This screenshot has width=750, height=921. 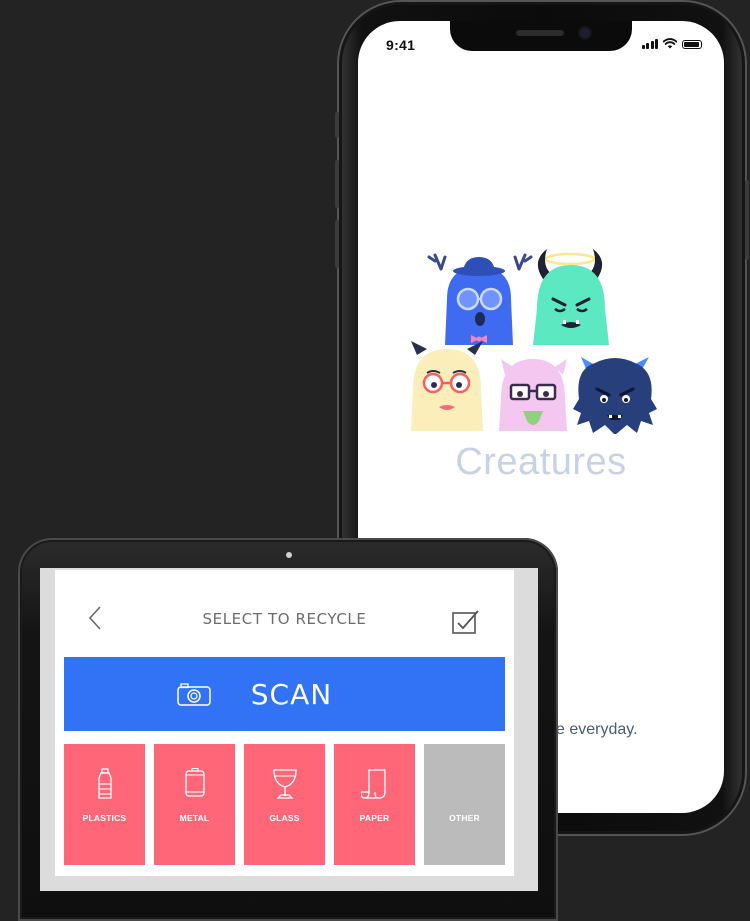 What do you see at coordinates (337, 244) in the screenshot?
I see `phone-volume-down-button` at bounding box center [337, 244].